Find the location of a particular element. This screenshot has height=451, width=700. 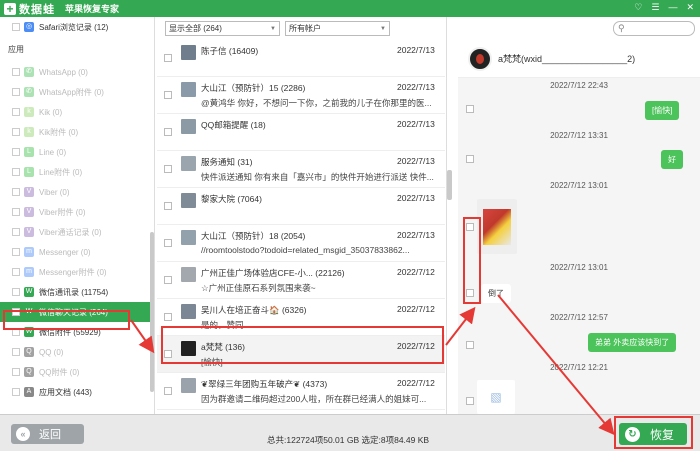

image-placeholder-icon: ▧ is located at coordinates (496, 397).